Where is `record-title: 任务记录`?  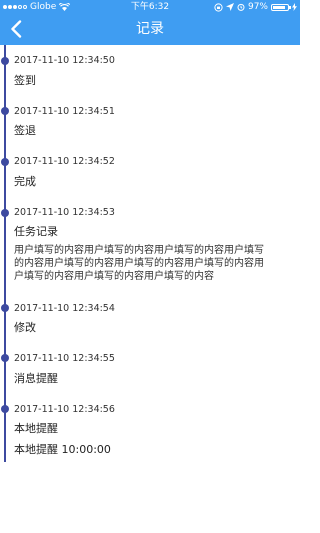
record-title: 任务记录 is located at coordinates (36, 231).